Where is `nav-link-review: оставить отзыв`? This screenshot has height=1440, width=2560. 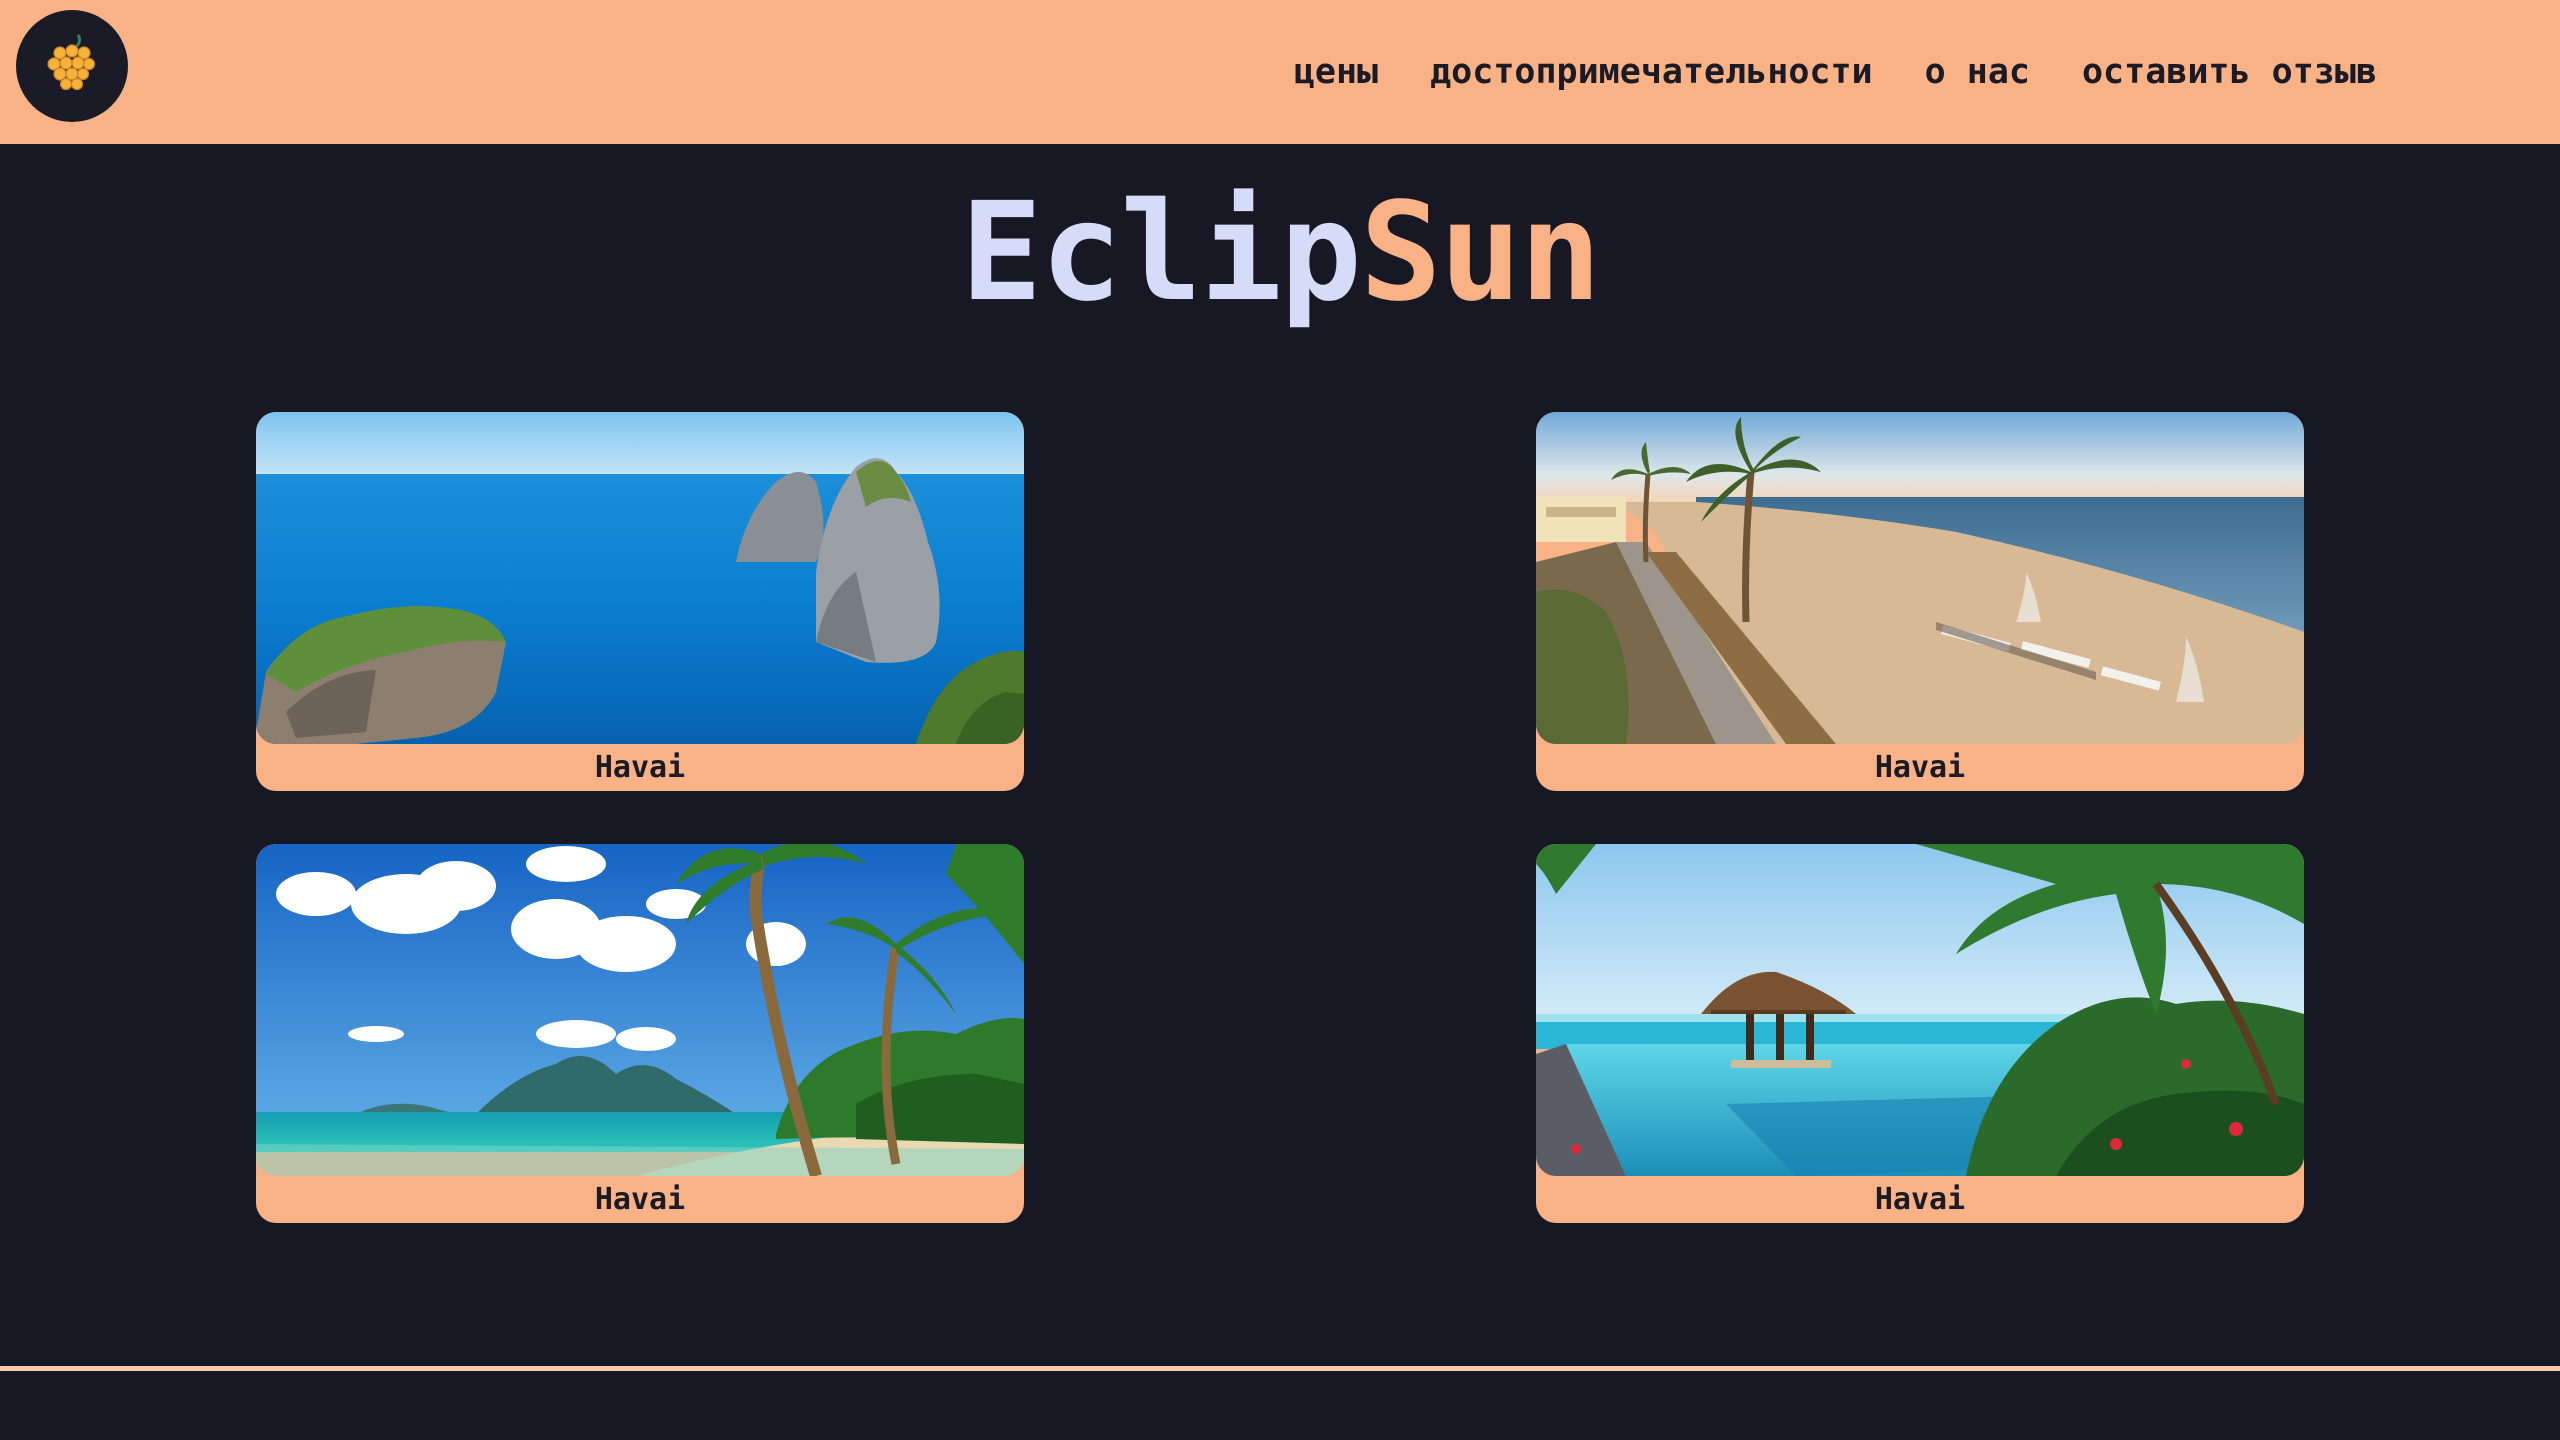 nav-link-review: оставить отзыв is located at coordinates (2229, 72).